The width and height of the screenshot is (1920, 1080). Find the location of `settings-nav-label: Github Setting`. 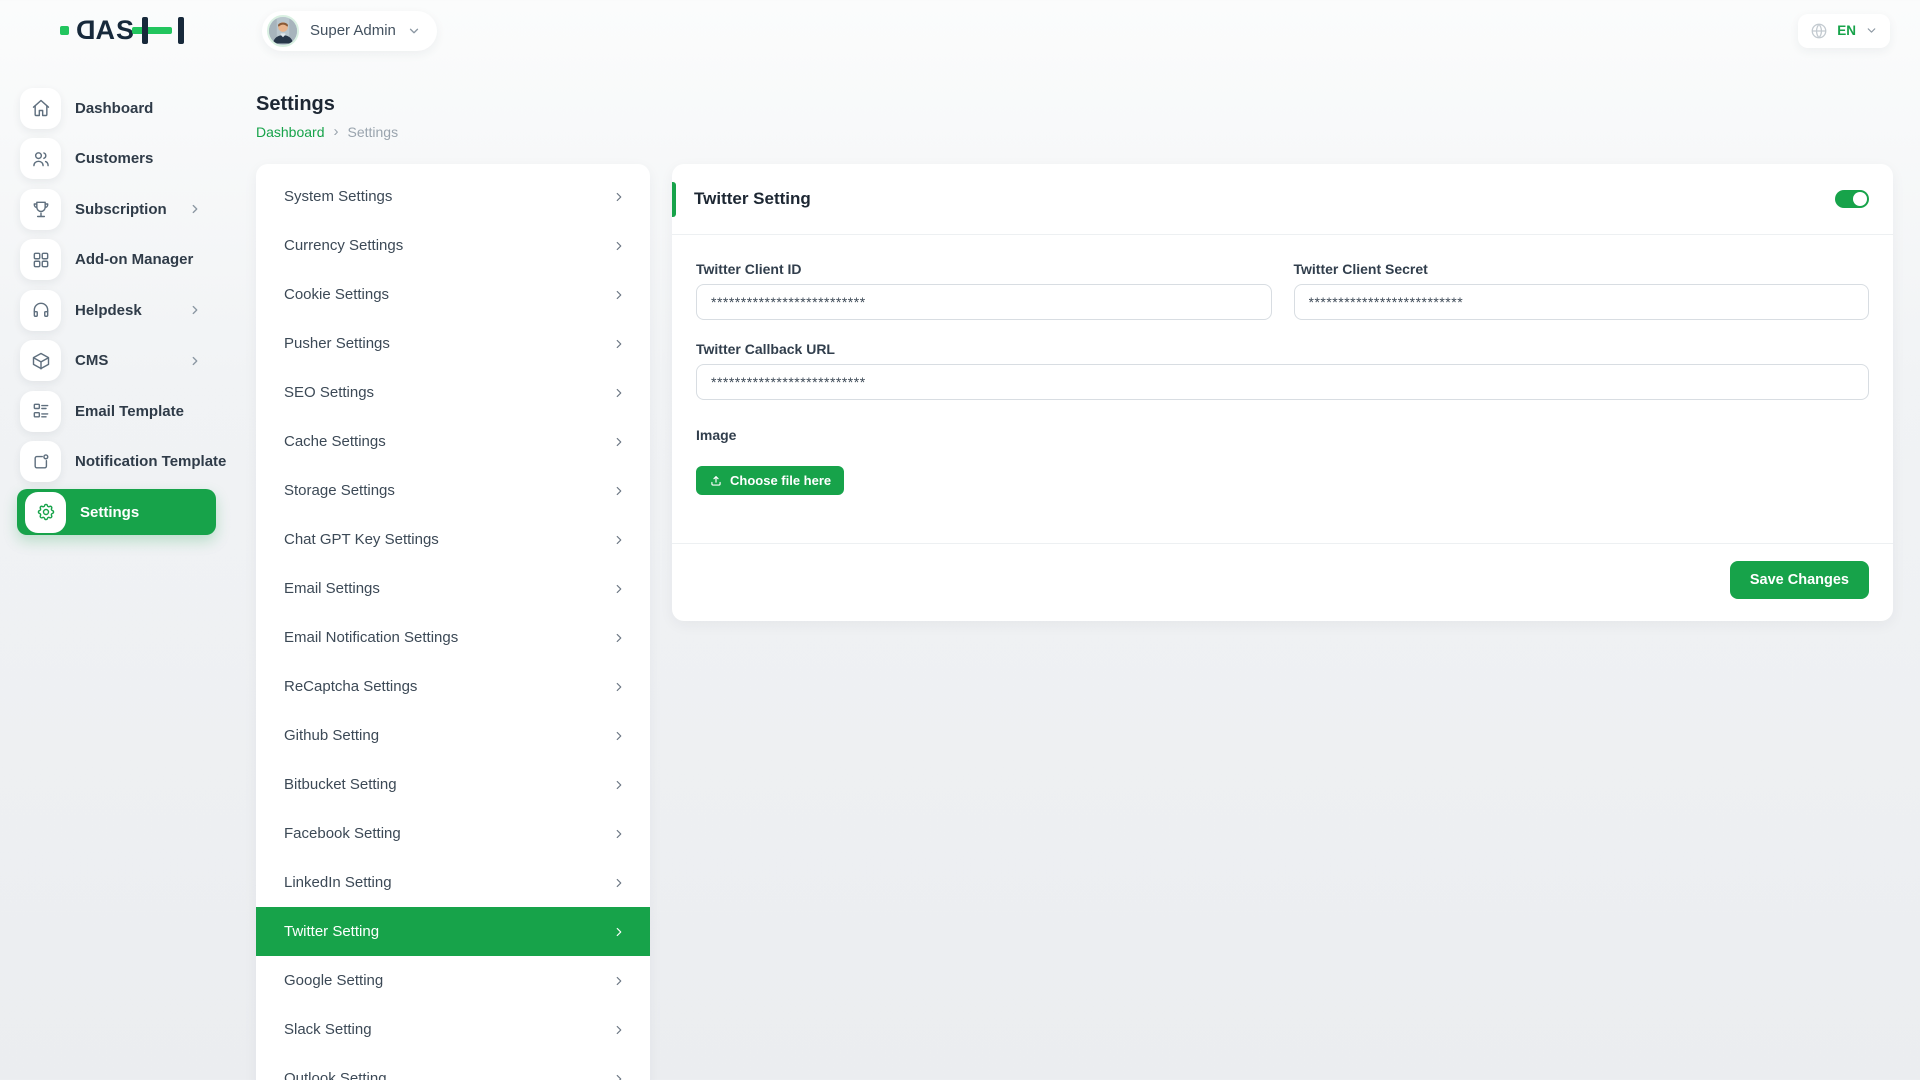

settings-nav-label: Github Setting is located at coordinates (332, 735).